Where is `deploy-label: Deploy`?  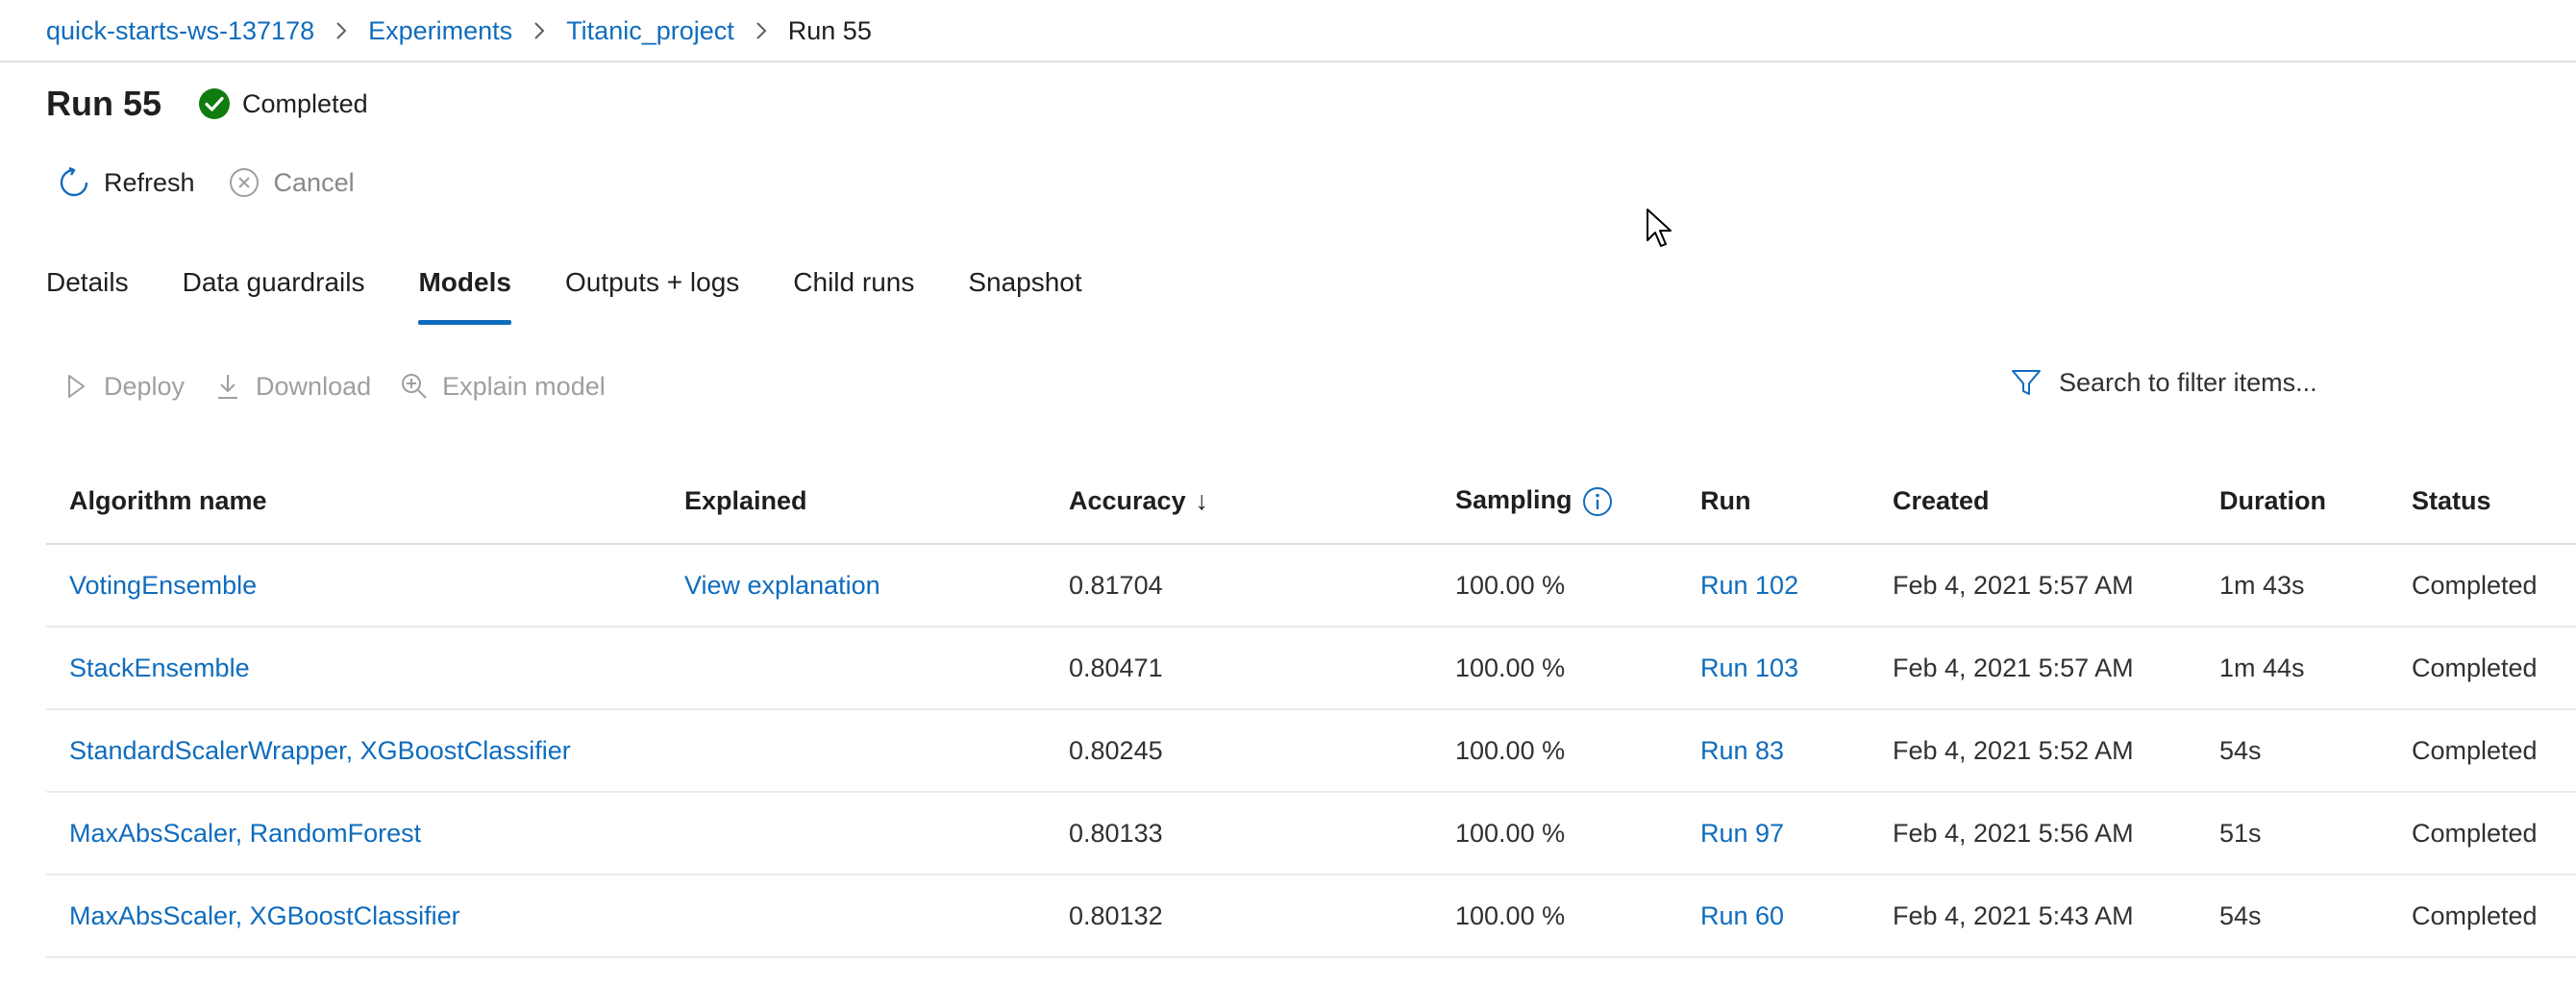
deploy-label: Deploy is located at coordinates (145, 386).